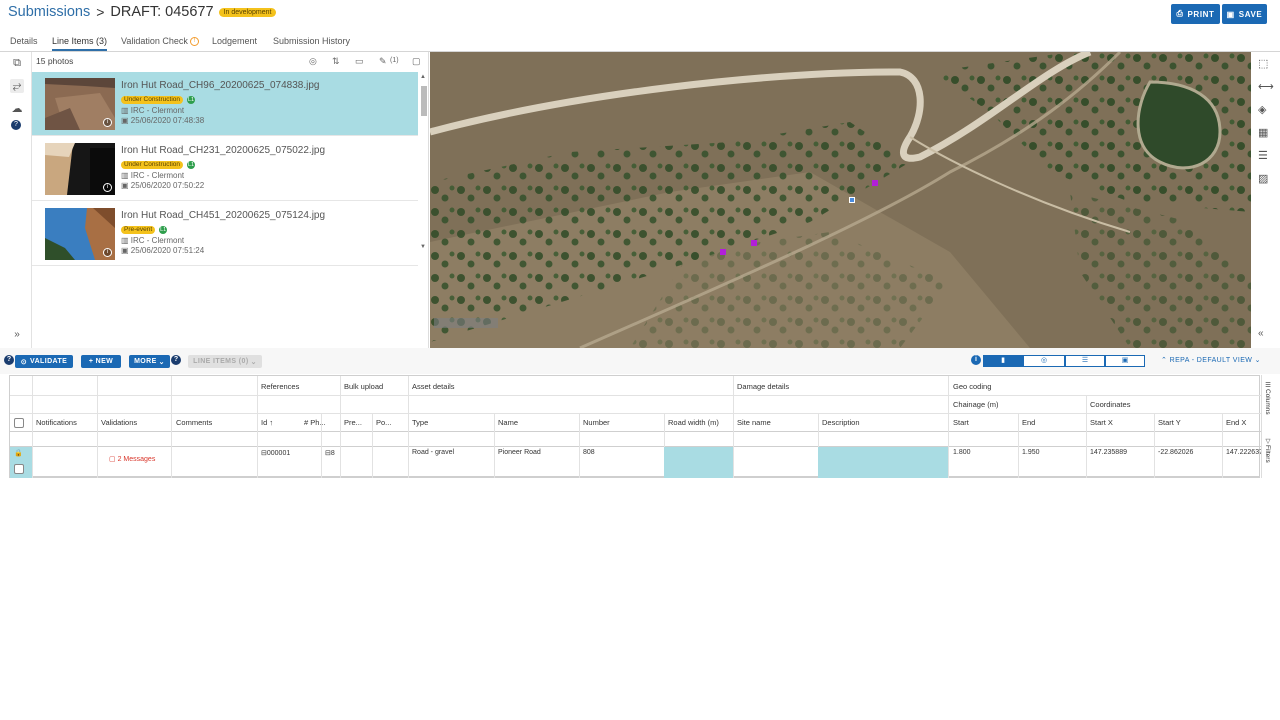 The width and height of the screenshot is (1280, 720). Describe the element at coordinates (144, 230) in the screenshot. I see `photo-tags: Pre-event L1` at that location.